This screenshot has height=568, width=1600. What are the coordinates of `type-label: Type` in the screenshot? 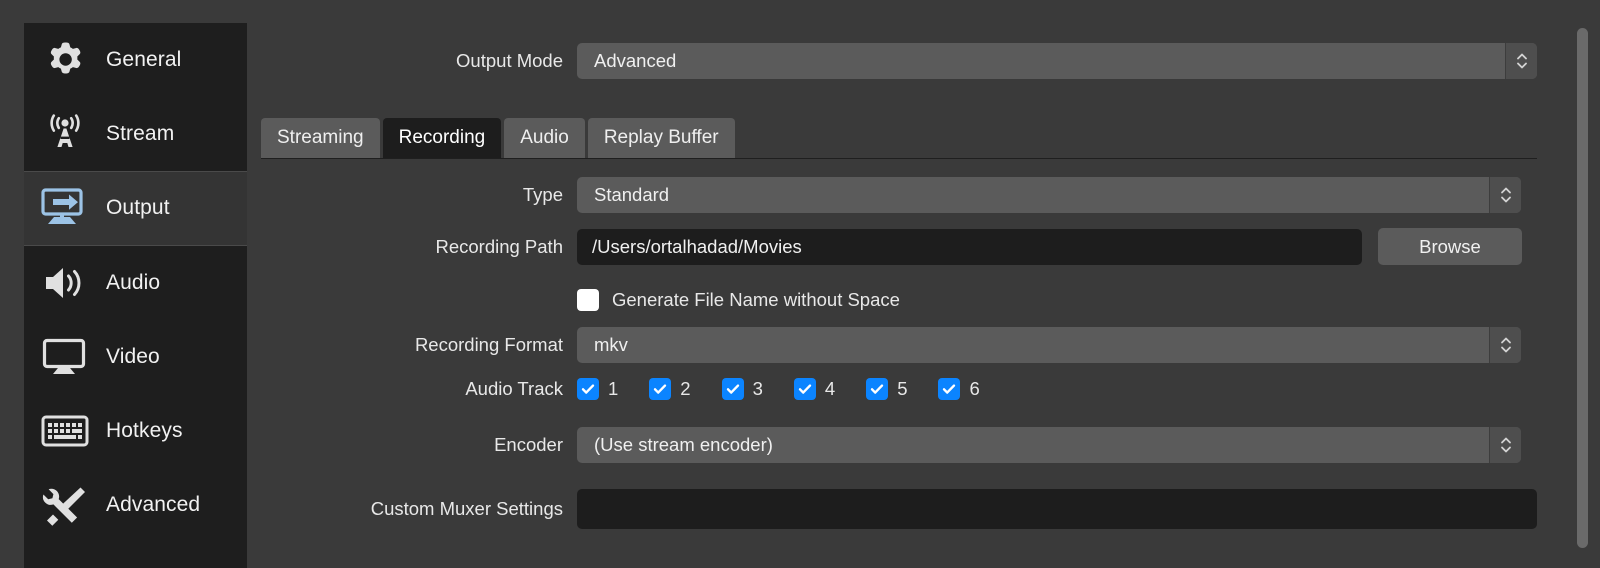 It's located at (542, 194).